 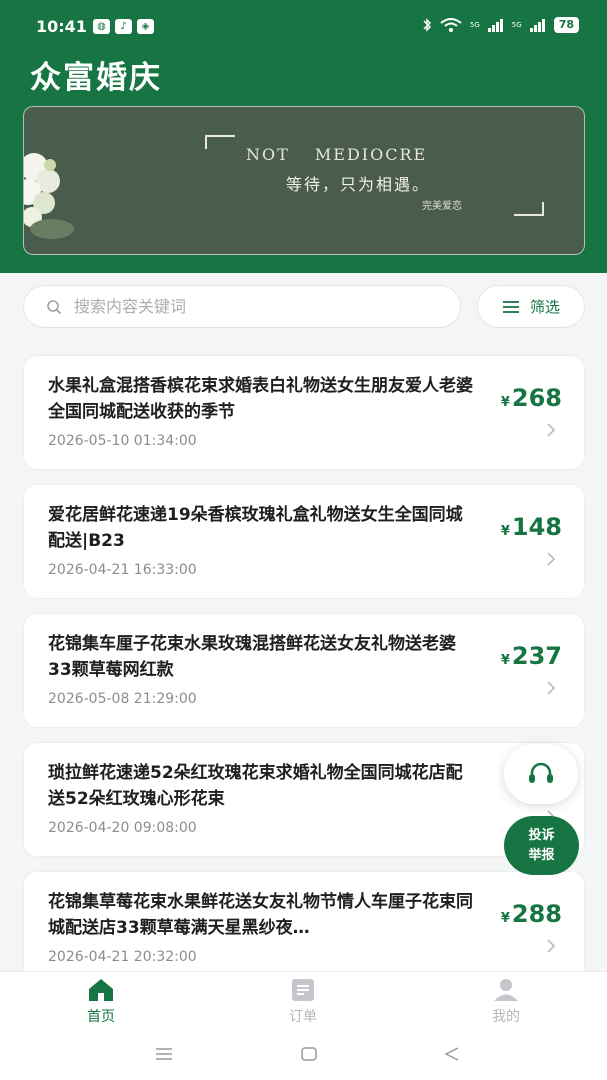 What do you see at coordinates (303, 27) in the screenshot?
I see `status-bar: 10:41 ◍ ♪ ◈ 5G 5G 78` at bounding box center [303, 27].